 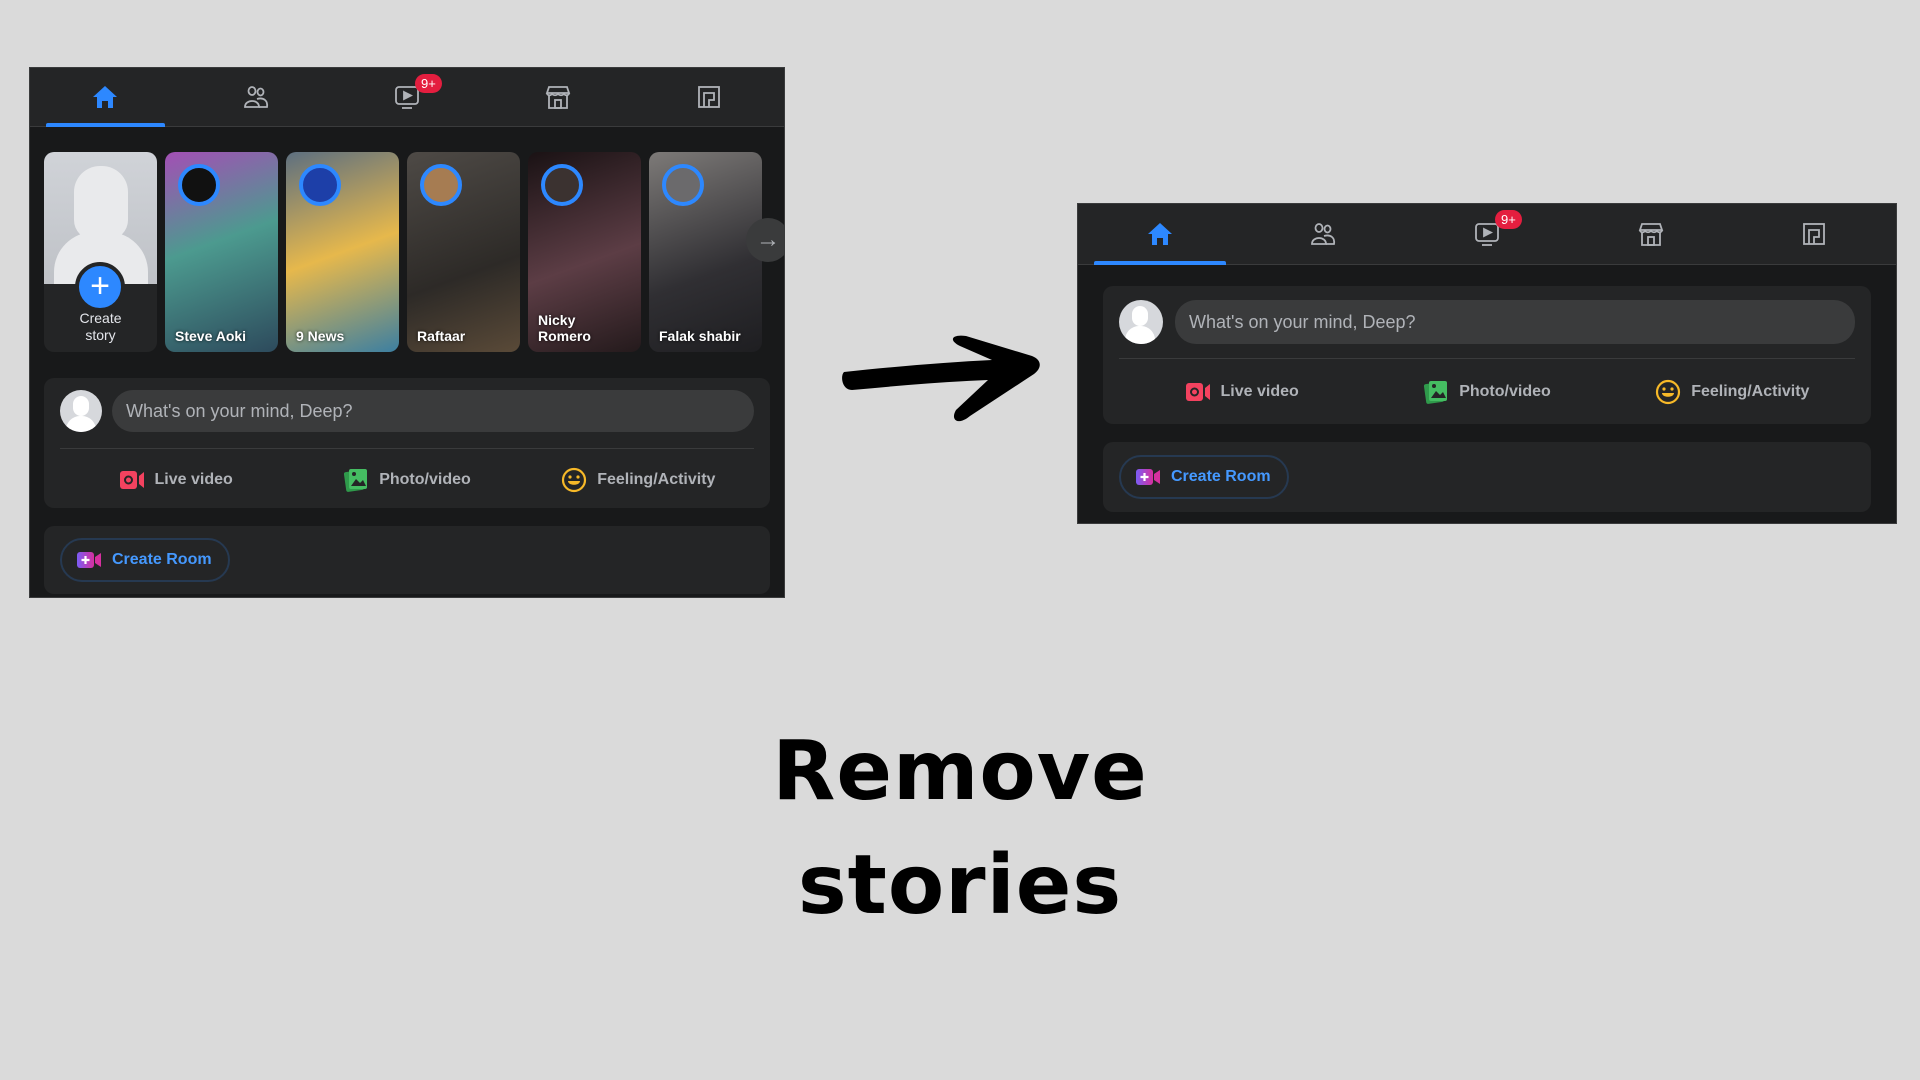 I want to click on right-arrow-icon, so click(x=941, y=378).